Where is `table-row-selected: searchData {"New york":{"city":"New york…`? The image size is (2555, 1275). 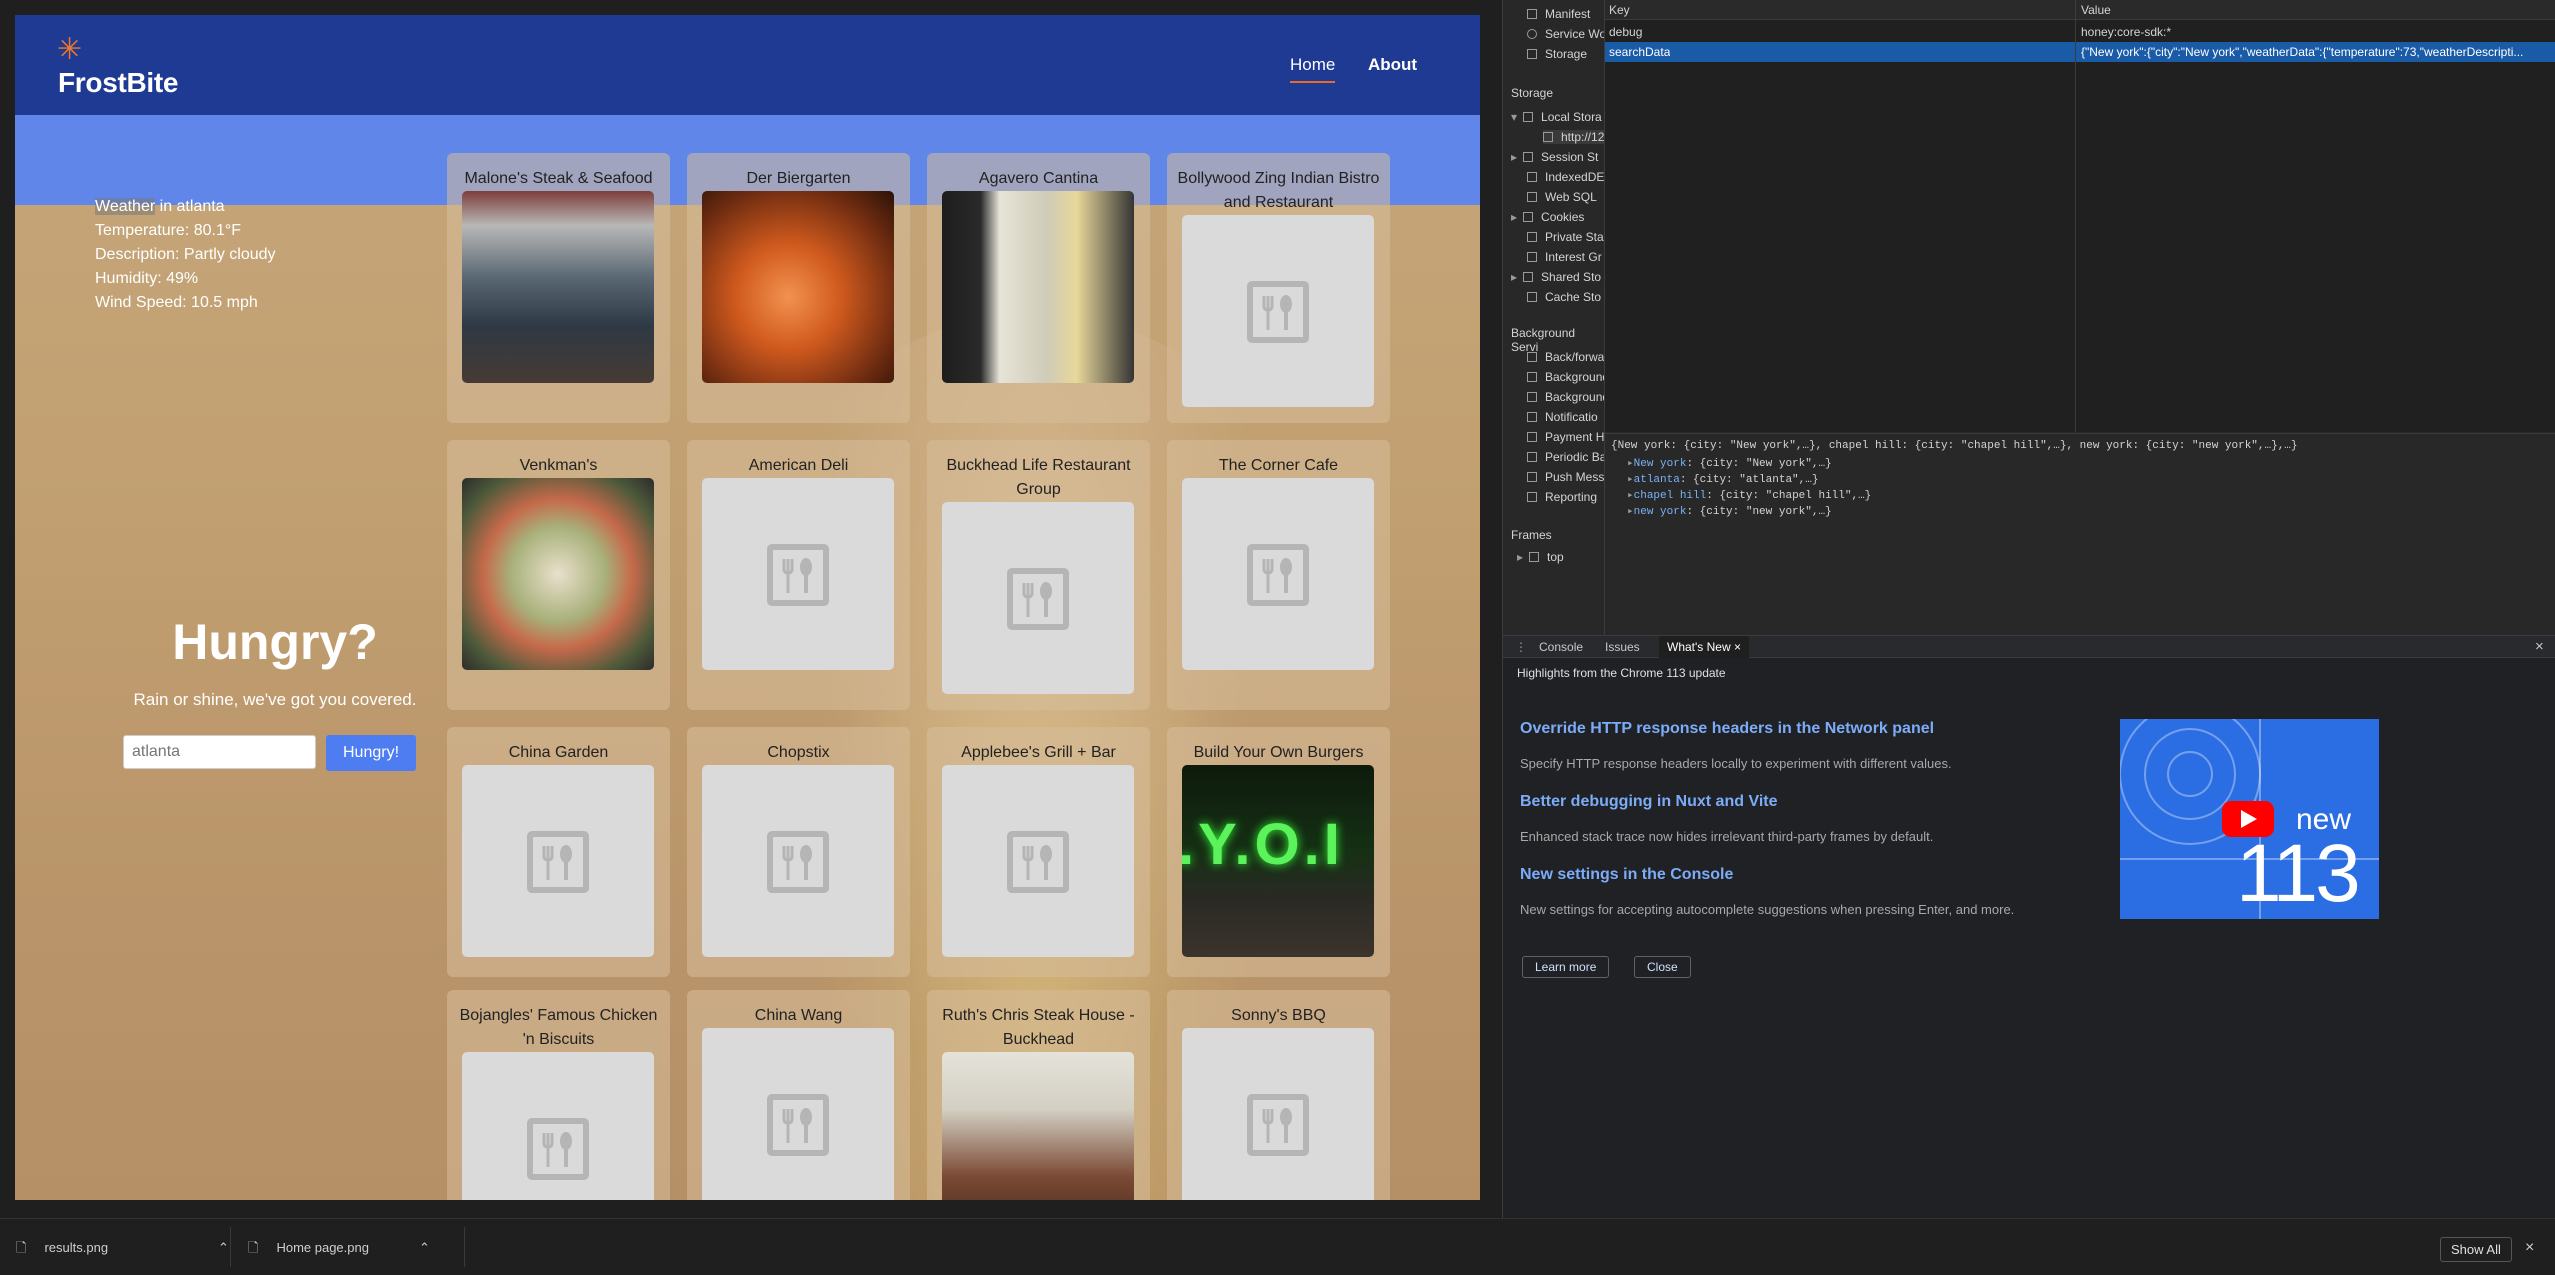
table-row-selected: searchData {"New york":{"city":"New york… is located at coordinates (2080, 52).